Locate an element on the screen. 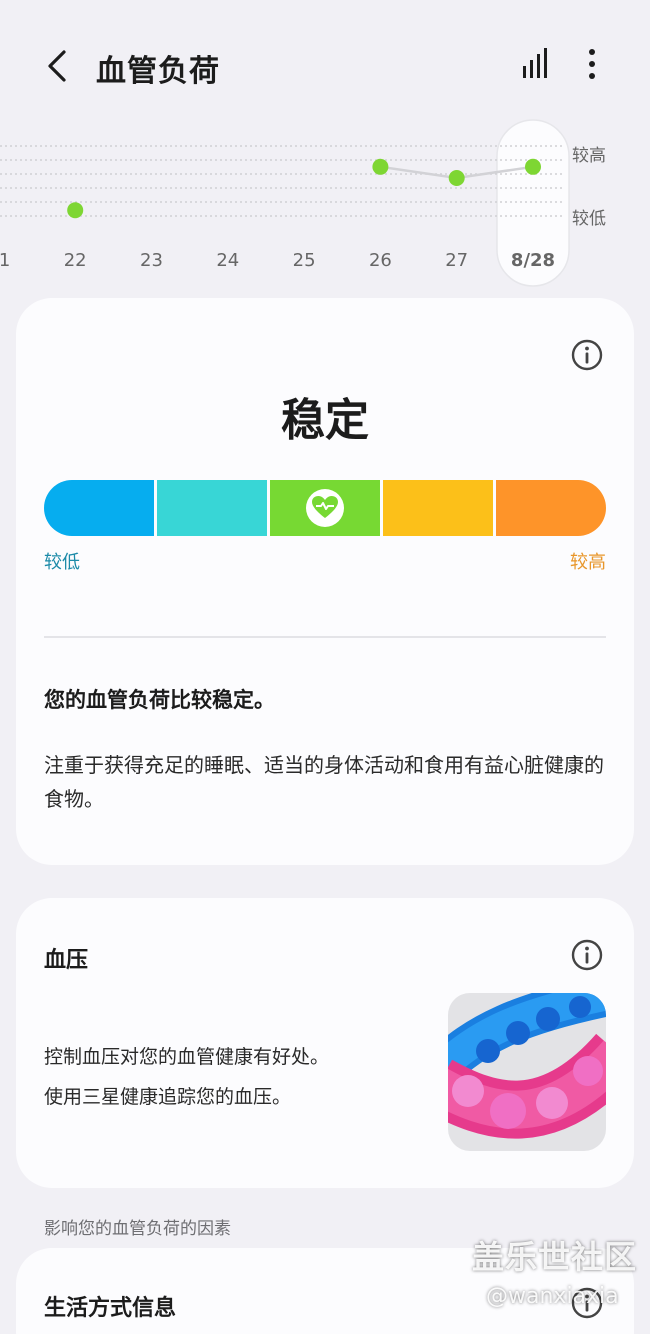 This screenshot has height=1334, width=650. chevron-left-icon is located at coordinates (57, 66).